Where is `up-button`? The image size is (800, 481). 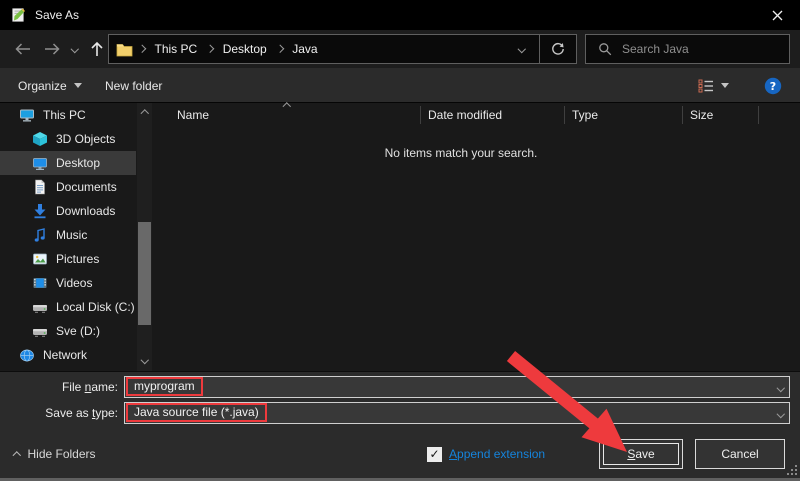 up-button is located at coordinates (97, 49).